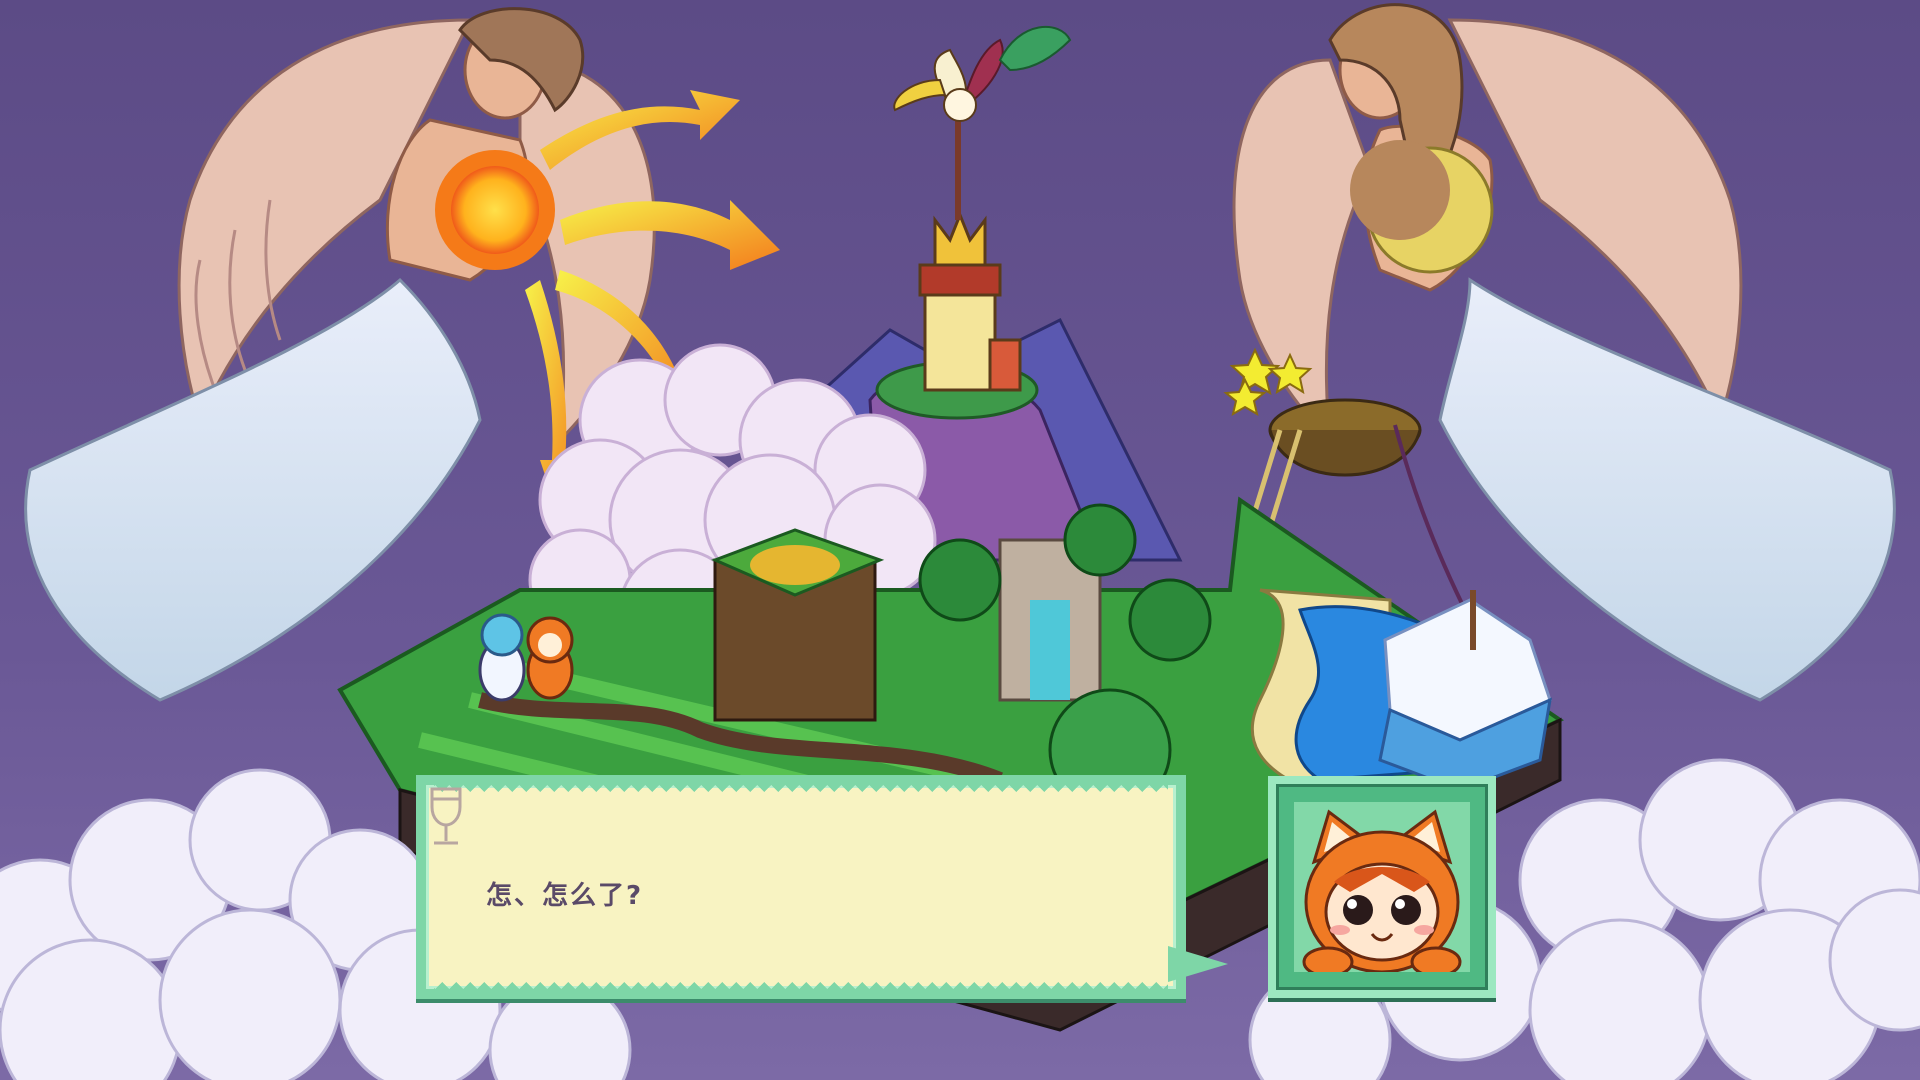 The width and height of the screenshot is (1920, 1080). Describe the element at coordinates (550, 658) in the screenshot. I see `cat-character` at that location.